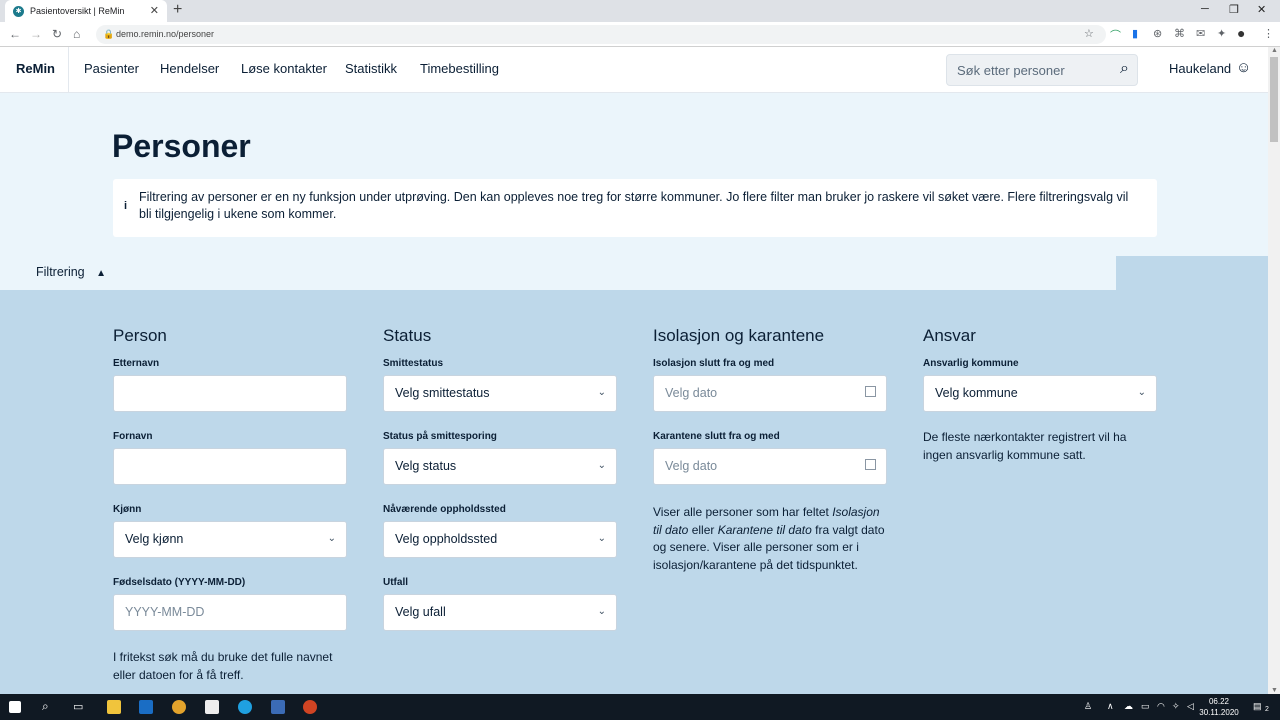  Describe the element at coordinates (1115, 35) in the screenshot. I see `extension-icon: ⌒` at that location.